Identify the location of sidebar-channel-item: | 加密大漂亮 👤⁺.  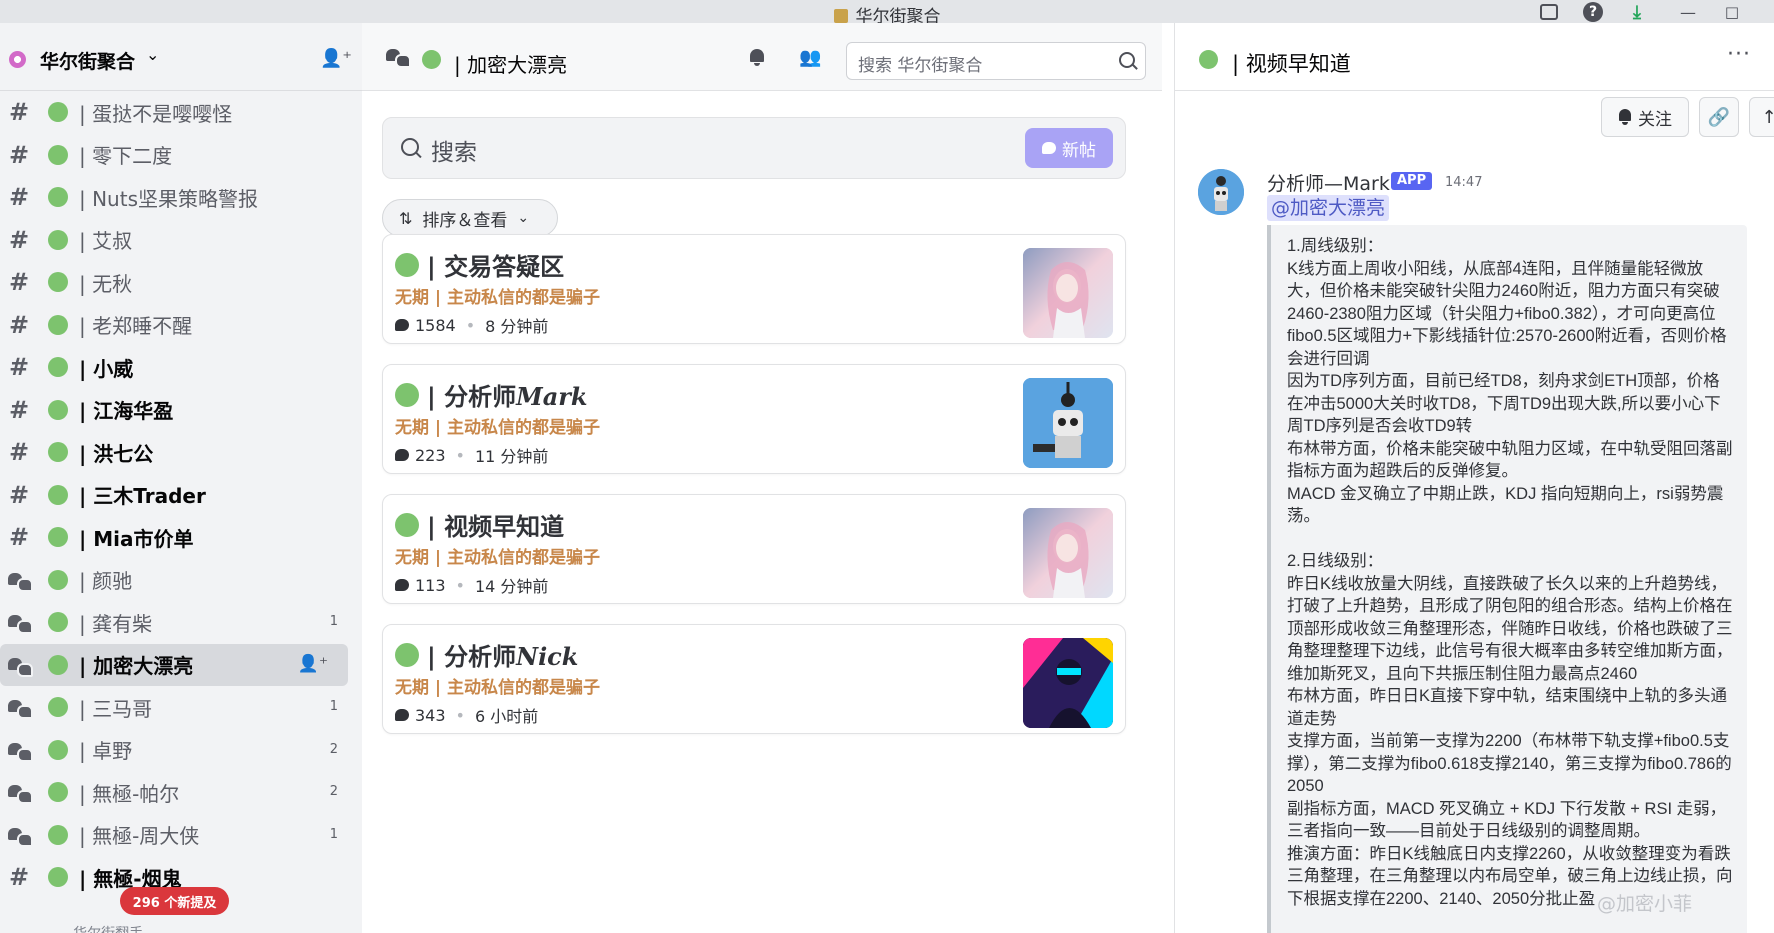
(174, 664).